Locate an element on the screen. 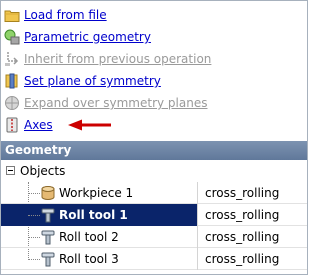  set-plane-of-symmetry-action: Set plane of symmetry is located at coordinates (82, 81).